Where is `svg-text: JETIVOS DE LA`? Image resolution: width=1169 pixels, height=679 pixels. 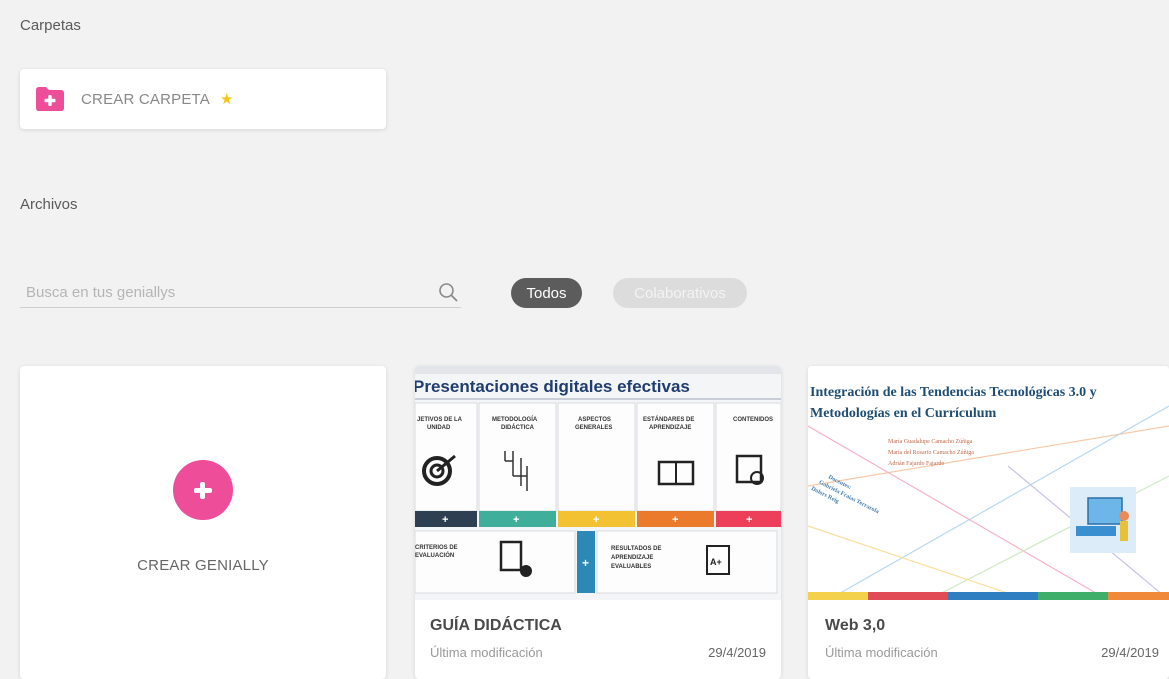 svg-text: JETIVOS DE LA is located at coordinates (440, 420).